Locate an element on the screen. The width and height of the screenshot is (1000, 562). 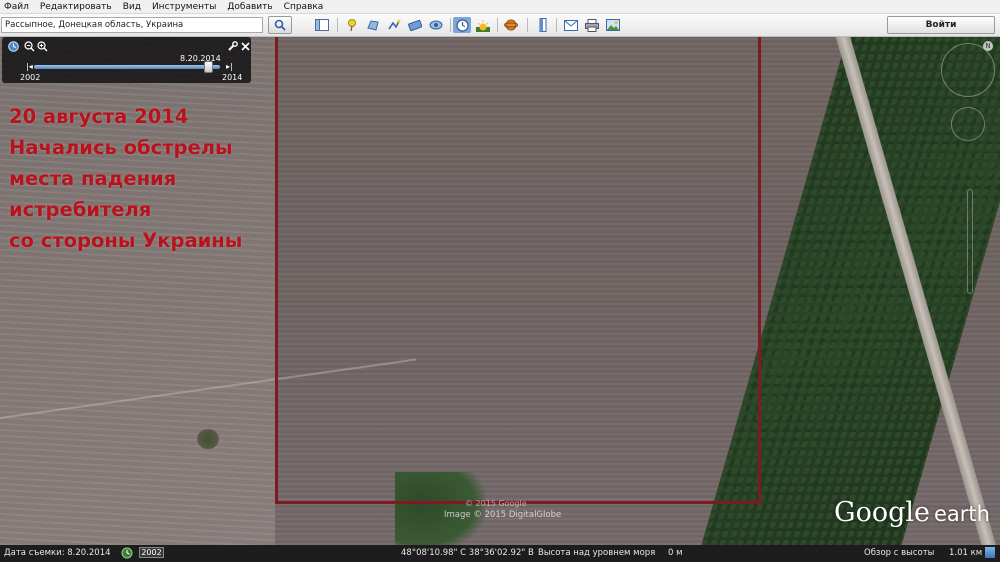
envelope-icon is located at coordinates (571, 25).